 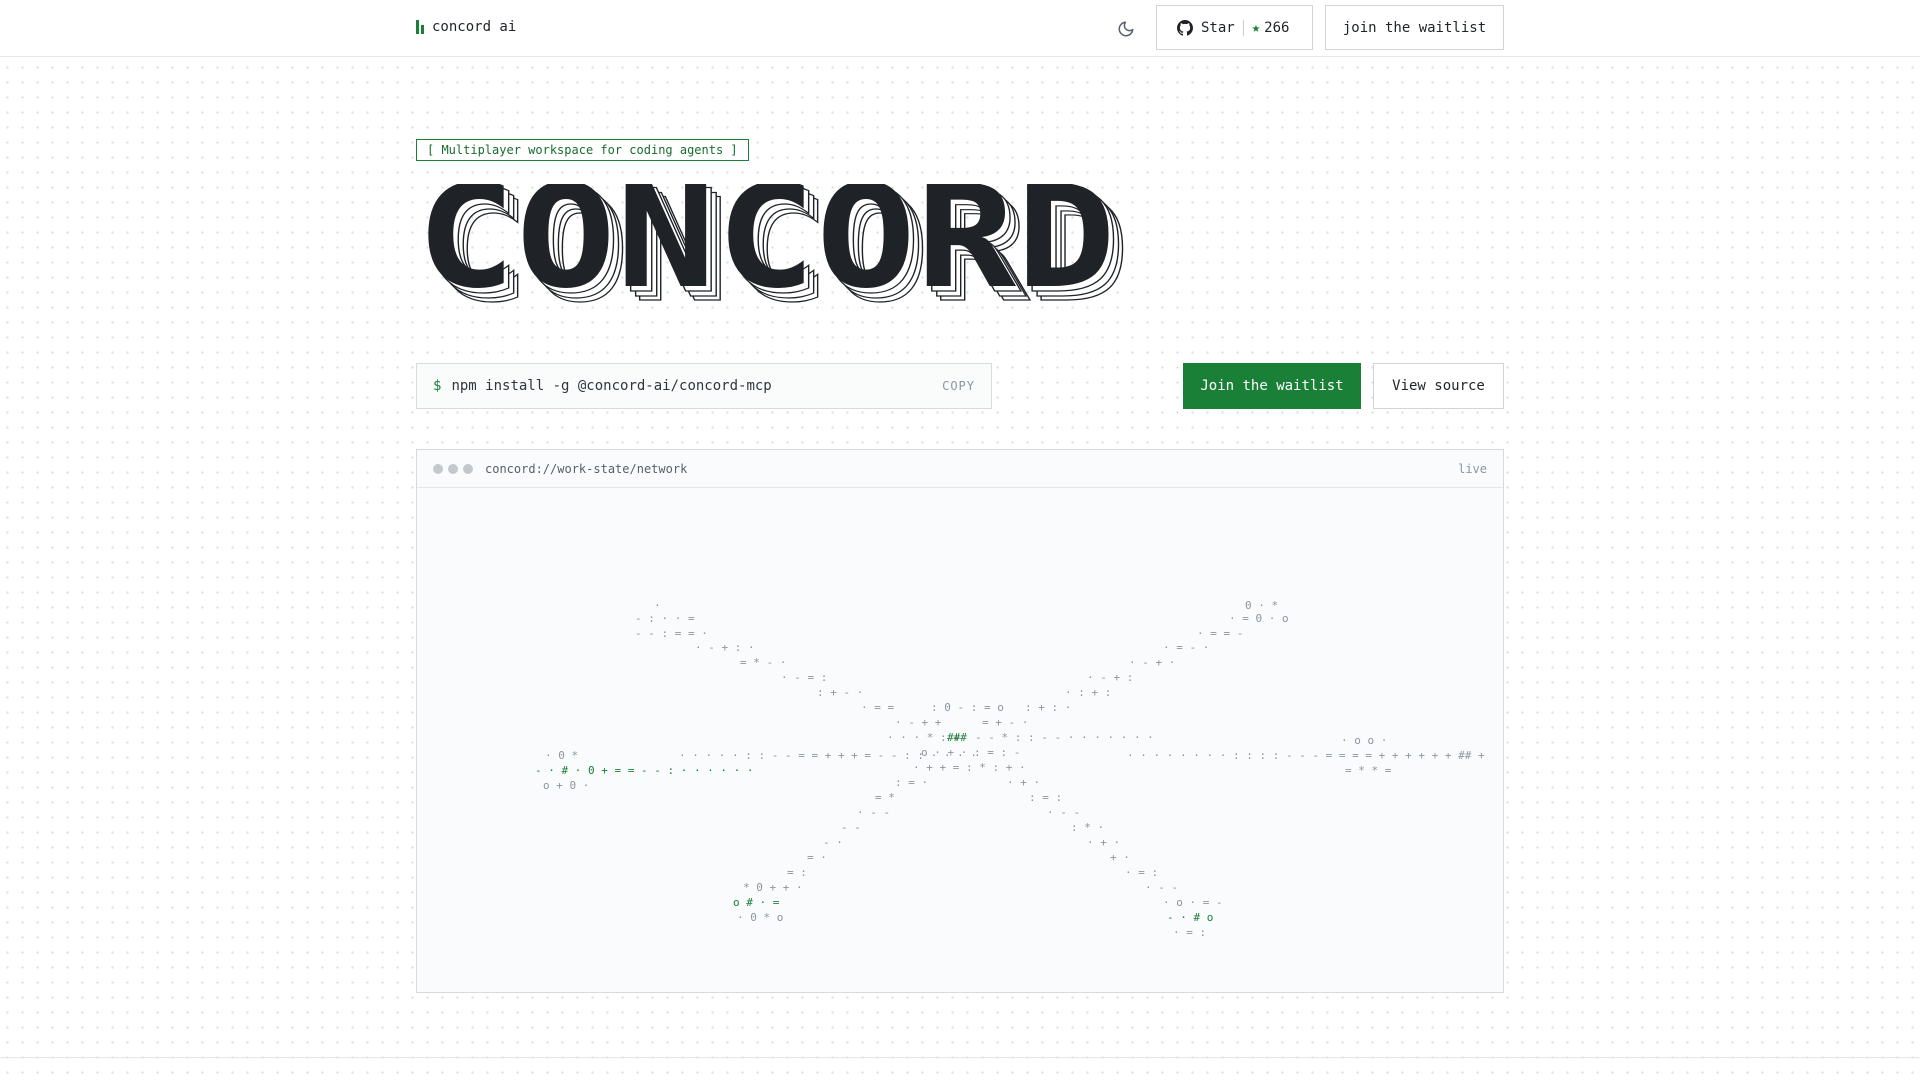 I want to click on brand-link: concord ai, so click(x=466, y=27).